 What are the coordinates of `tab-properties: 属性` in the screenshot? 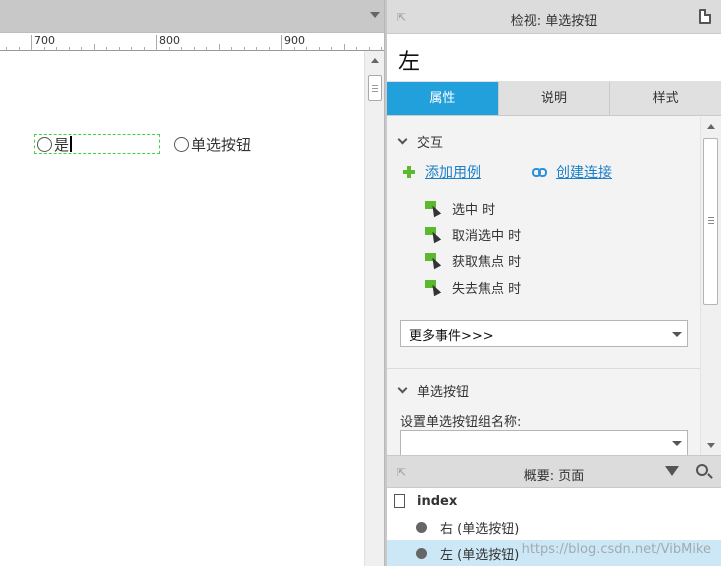 It's located at (443, 98).